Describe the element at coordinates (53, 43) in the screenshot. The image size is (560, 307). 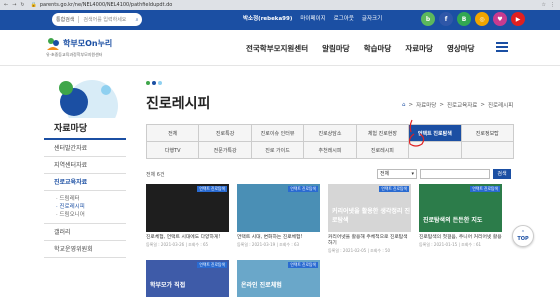
I see `logo-icon` at that location.